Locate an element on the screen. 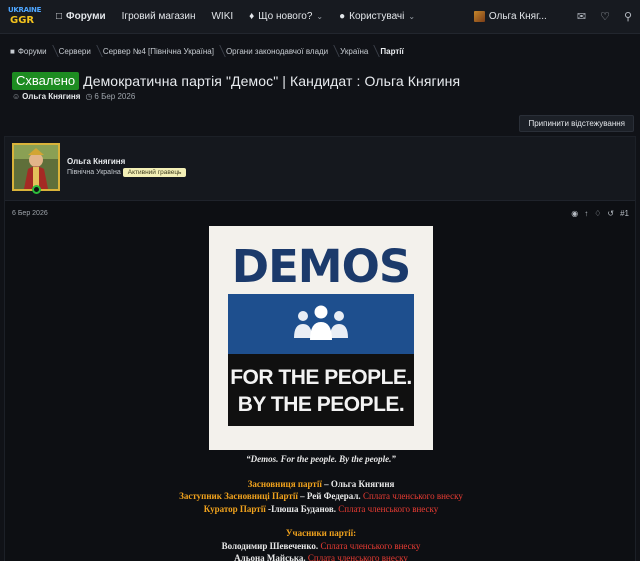 The width and height of the screenshot is (640, 561). deputy-note: Сплата членського внеску is located at coordinates (411, 496).